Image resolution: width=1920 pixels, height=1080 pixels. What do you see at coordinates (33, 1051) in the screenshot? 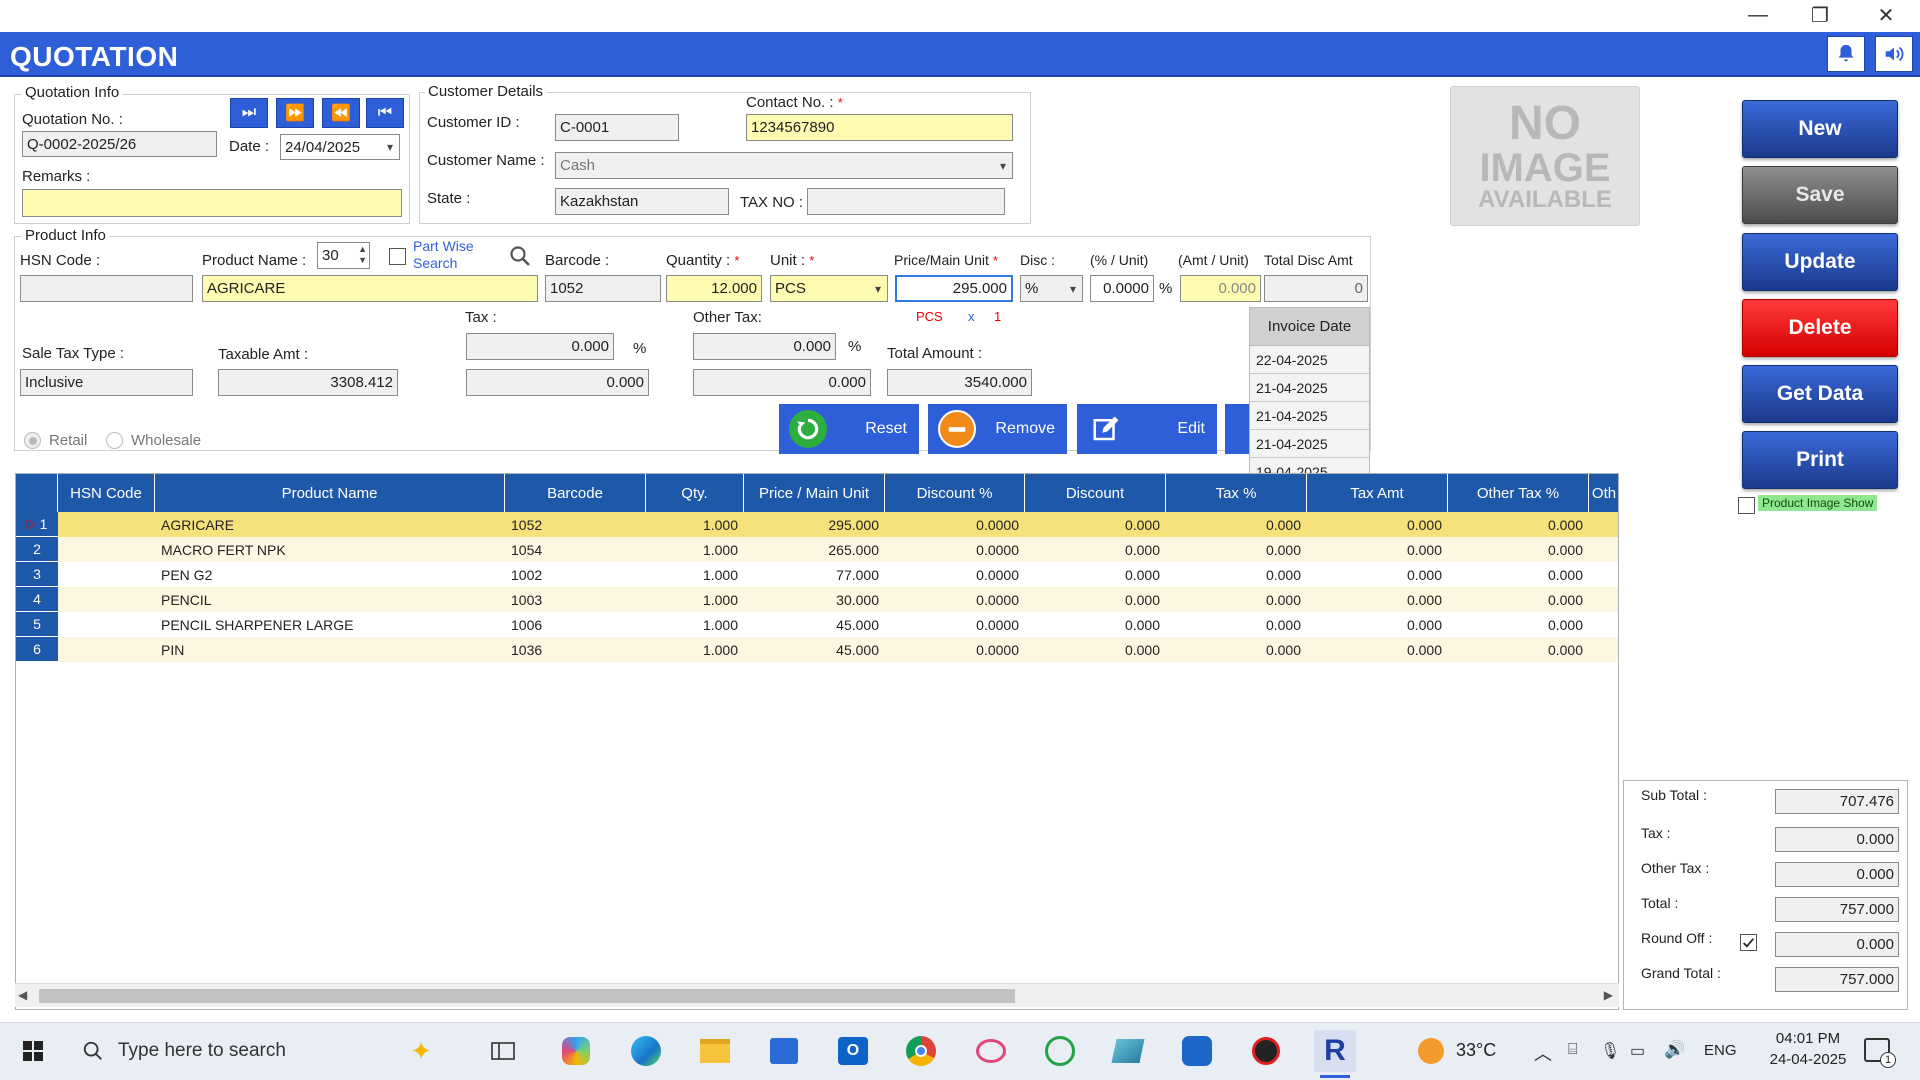
I see `windows-start-icon` at bounding box center [33, 1051].